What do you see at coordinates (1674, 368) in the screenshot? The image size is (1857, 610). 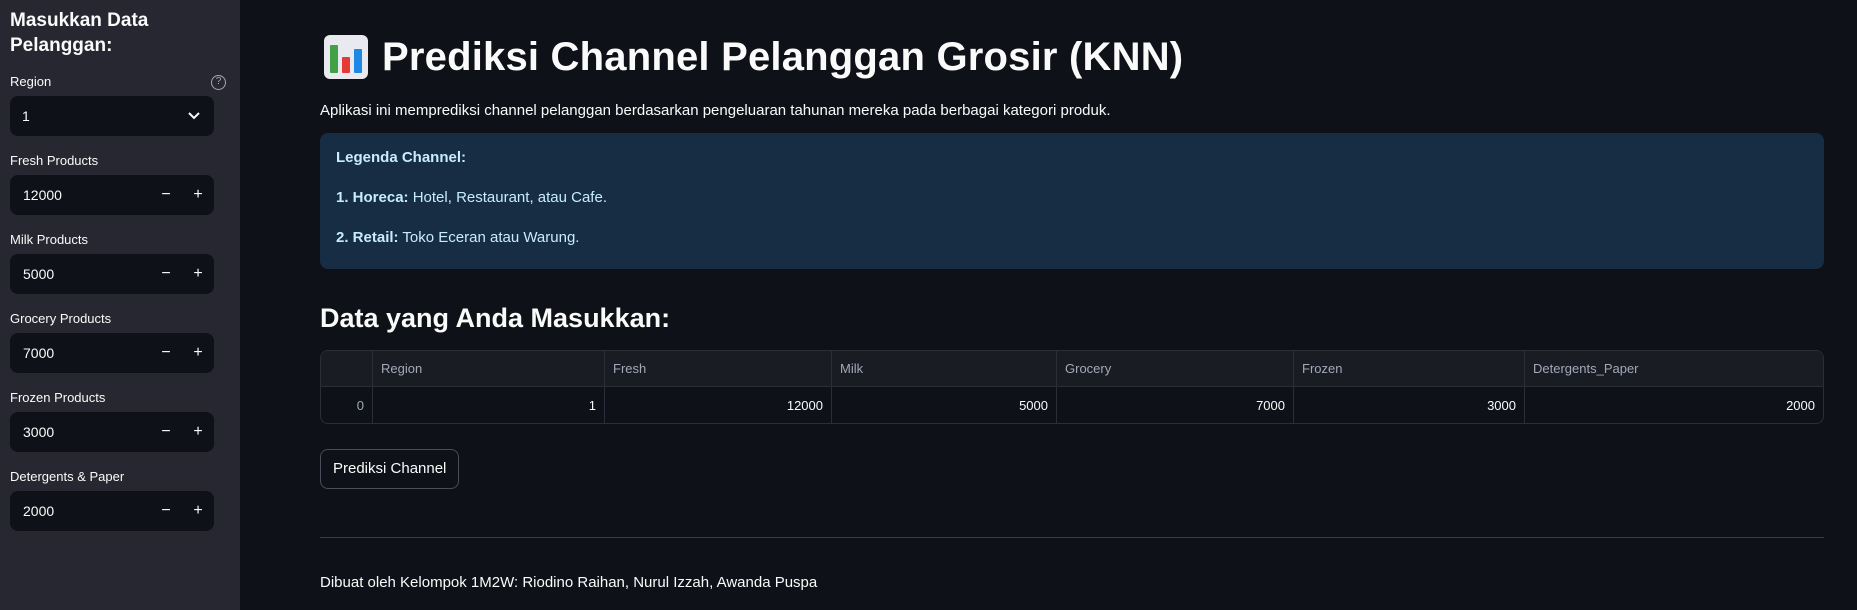 I see `column-header: Detergents_Paper` at bounding box center [1674, 368].